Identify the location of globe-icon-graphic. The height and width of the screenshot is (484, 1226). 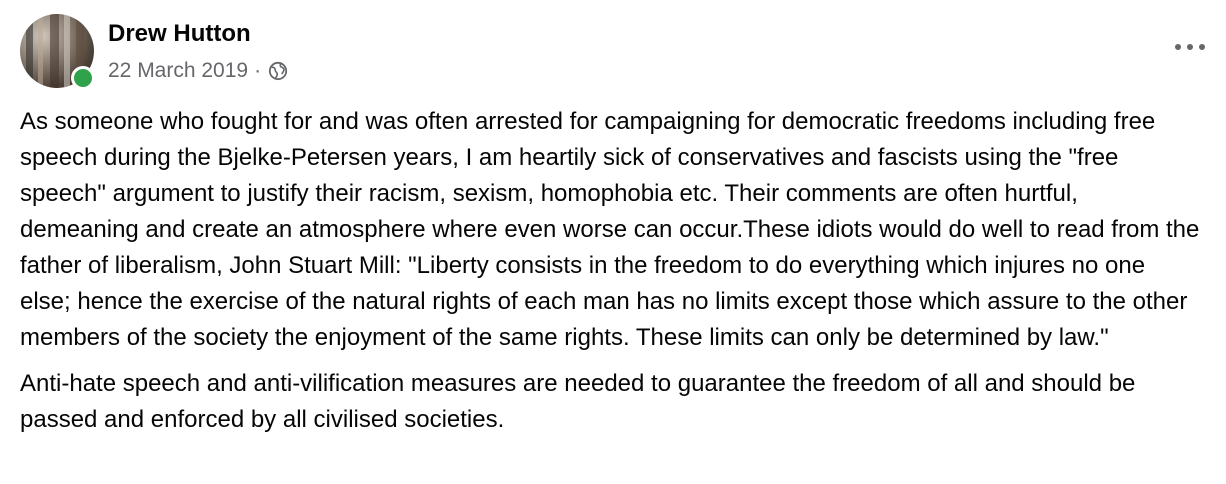
(278, 71).